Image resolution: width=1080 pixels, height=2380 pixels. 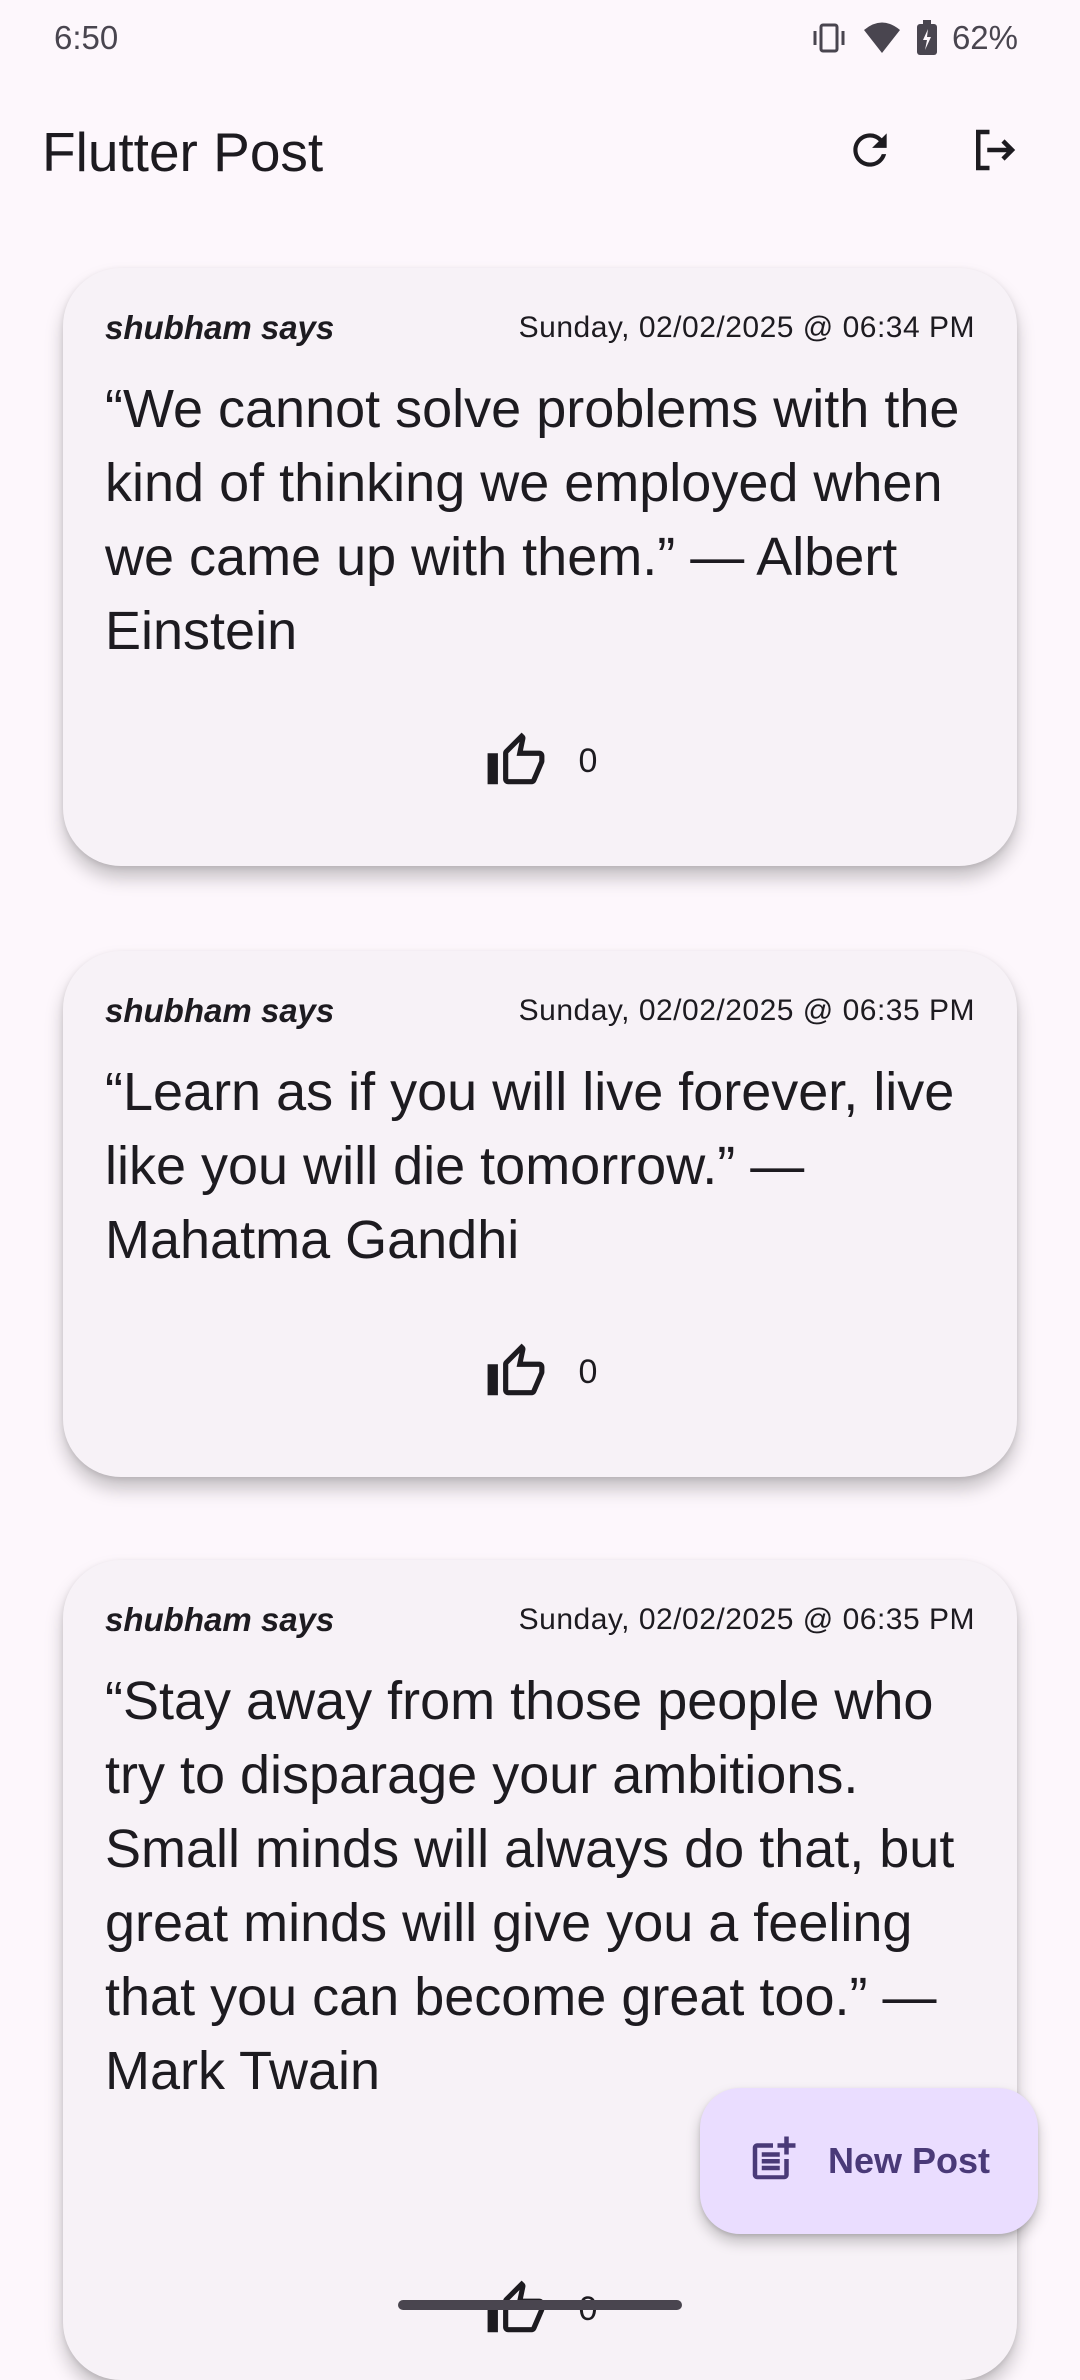 What do you see at coordinates (984, 37) in the screenshot?
I see `battery-level: 62%` at bounding box center [984, 37].